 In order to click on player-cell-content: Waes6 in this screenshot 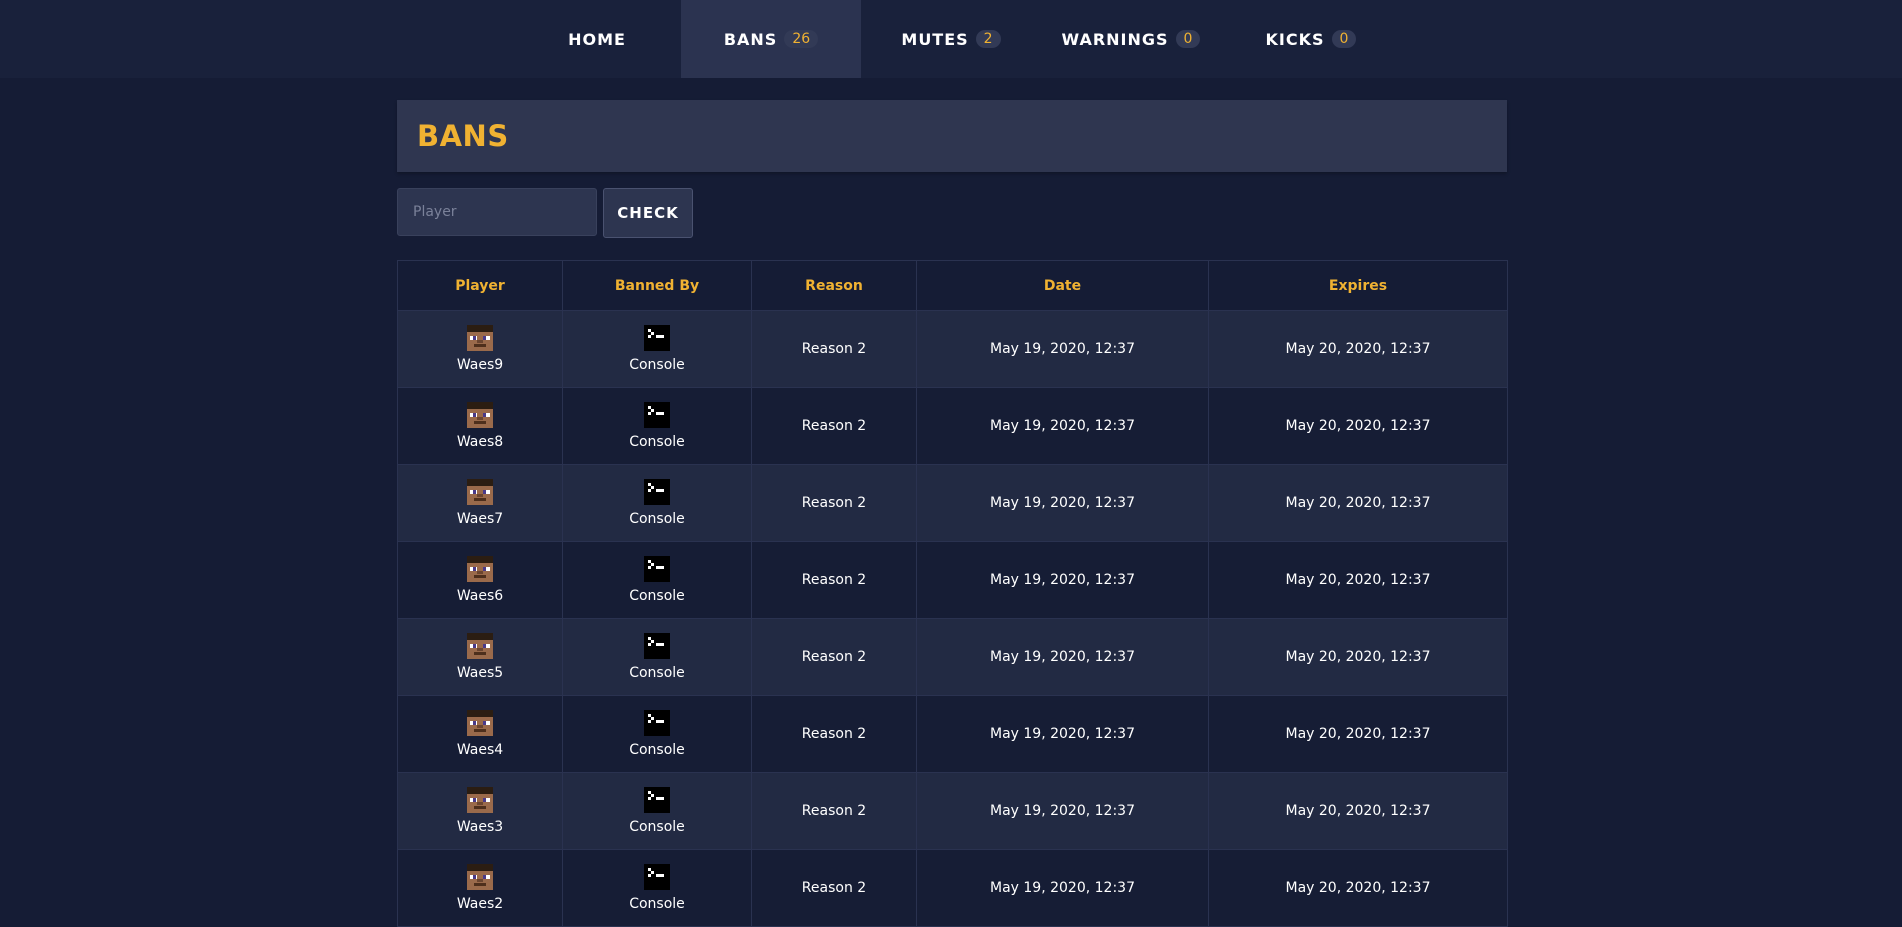, I will do `click(480, 580)`.